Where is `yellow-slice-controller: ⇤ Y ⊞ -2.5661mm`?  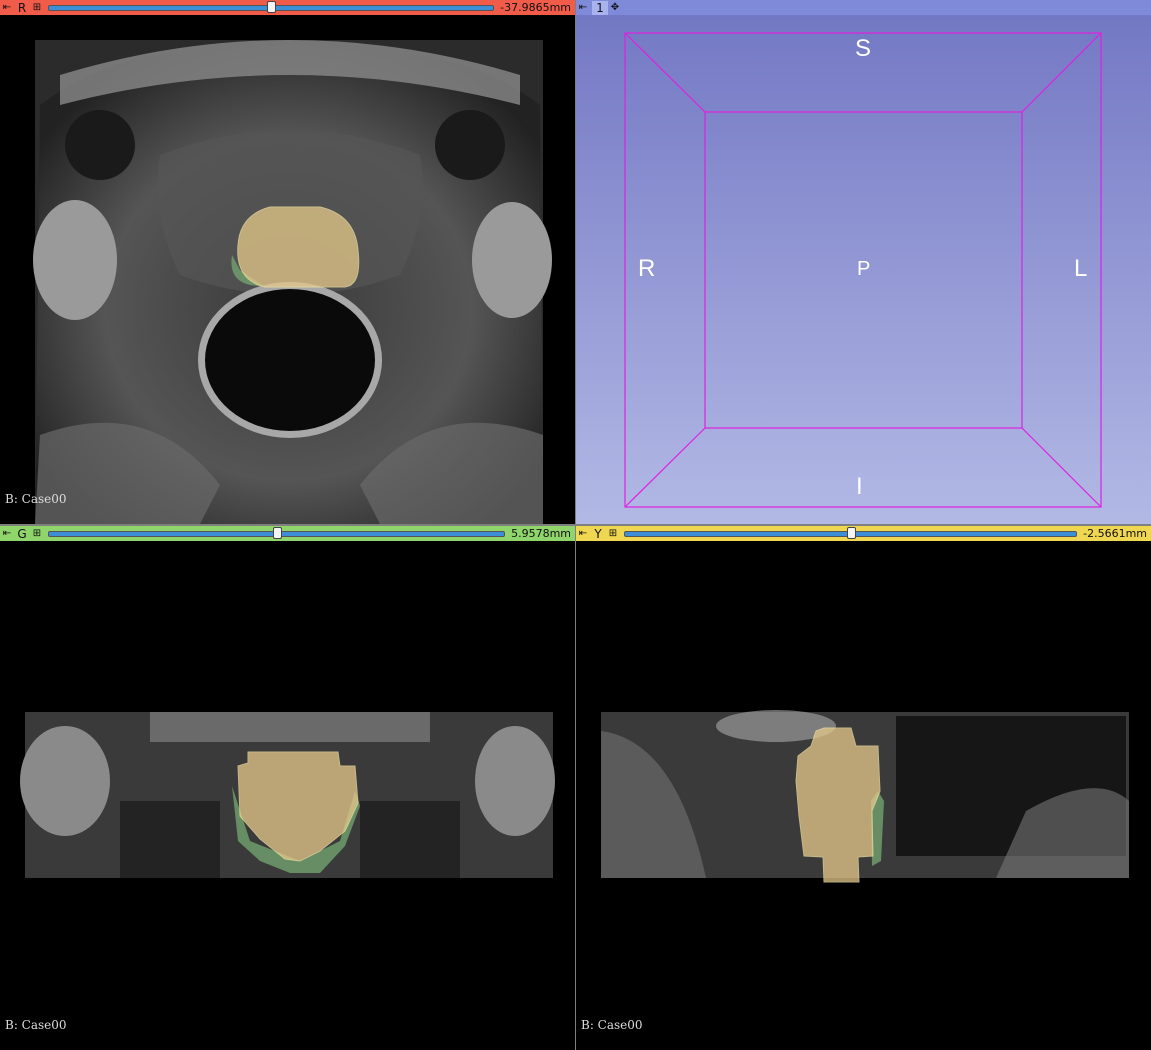
yellow-slice-controller: ⇤ Y ⊞ -2.5661mm is located at coordinates (863, 533).